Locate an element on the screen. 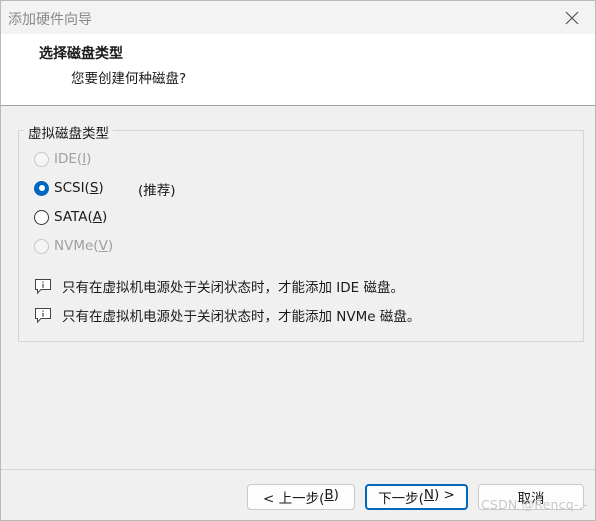  page-title: 选择磁盘类型 is located at coordinates (81, 54).